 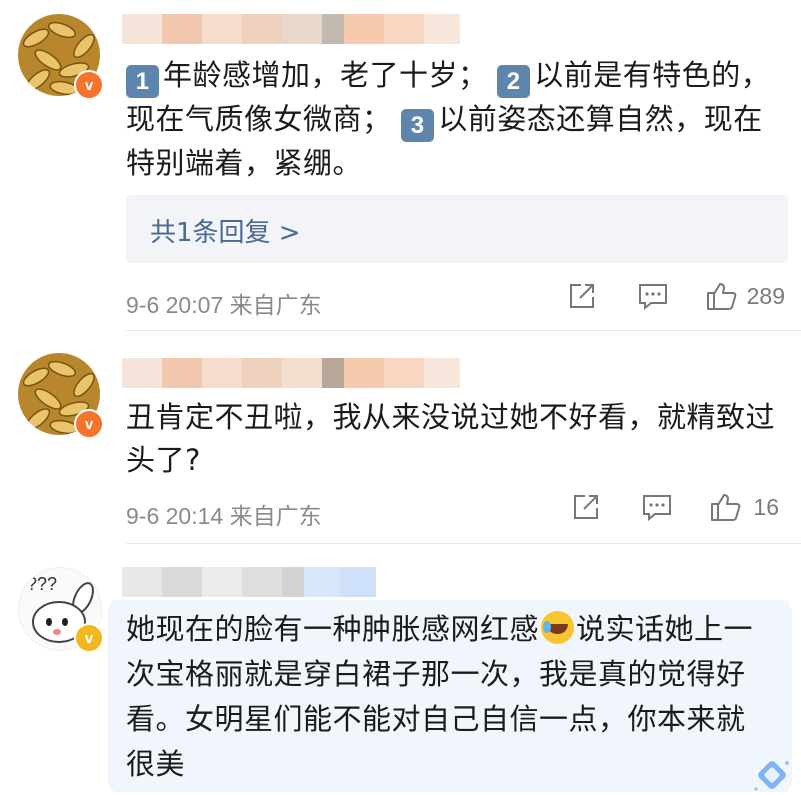 What do you see at coordinates (457, 229) in the screenshot?
I see `reply-thread-box: 共1条回复 >` at bounding box center [457, 229].